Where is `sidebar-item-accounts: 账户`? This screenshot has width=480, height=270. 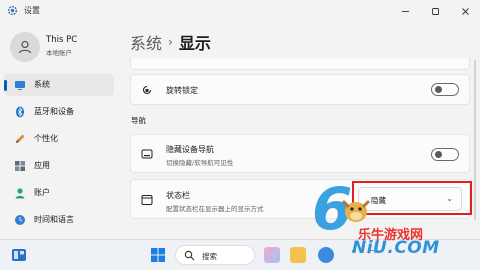
sidebar-item-accounts: 账户 is located at coordinates (59, 193).